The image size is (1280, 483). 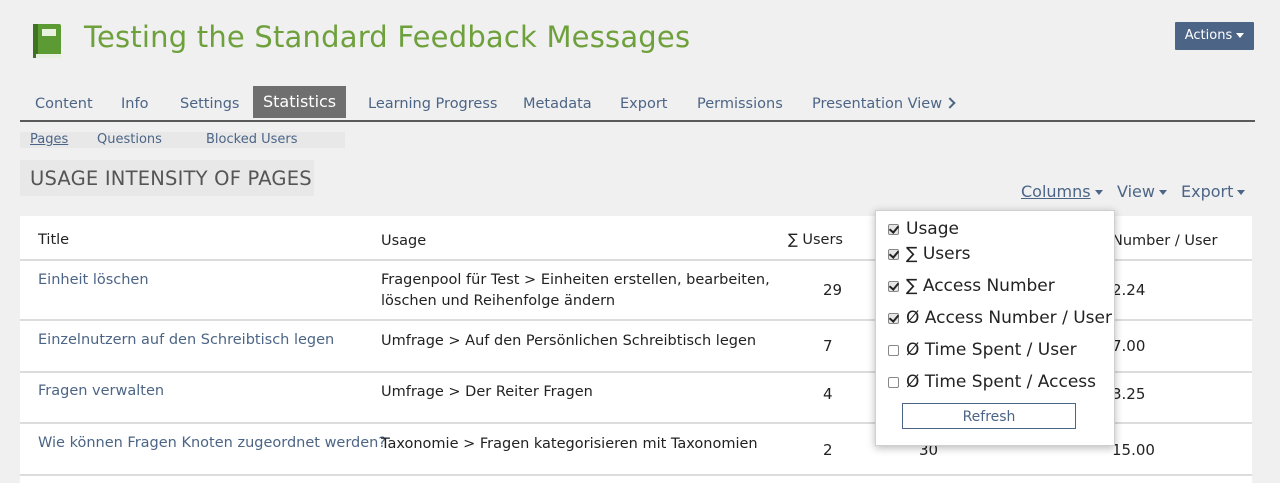 What do you see at coordinates (1133, 450) in the screenshot?
I see `row-number-per-user: 15.00` at bounding box center [1133, 450].